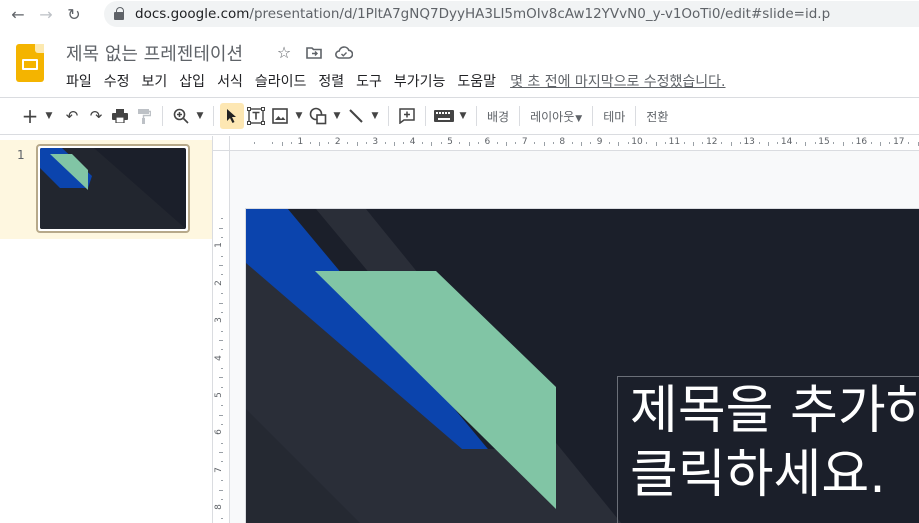 This screenshot has height=523, width=919. Describe the element at coordinates (256, 116) in the screenshot. I see `text-box-icon` at that location.